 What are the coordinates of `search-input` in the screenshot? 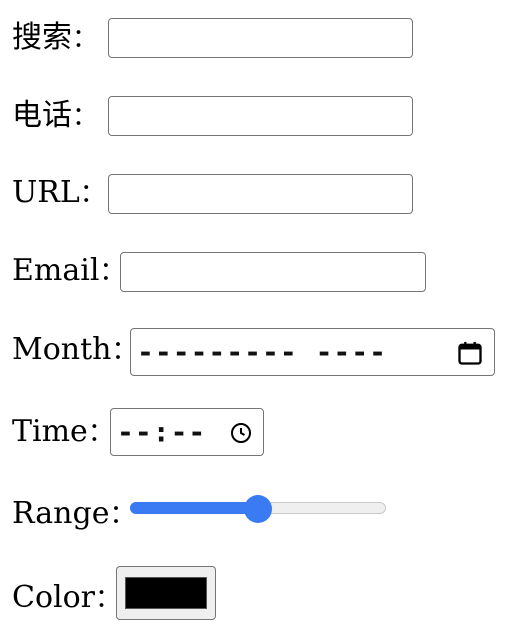 It's located at (260, 38).